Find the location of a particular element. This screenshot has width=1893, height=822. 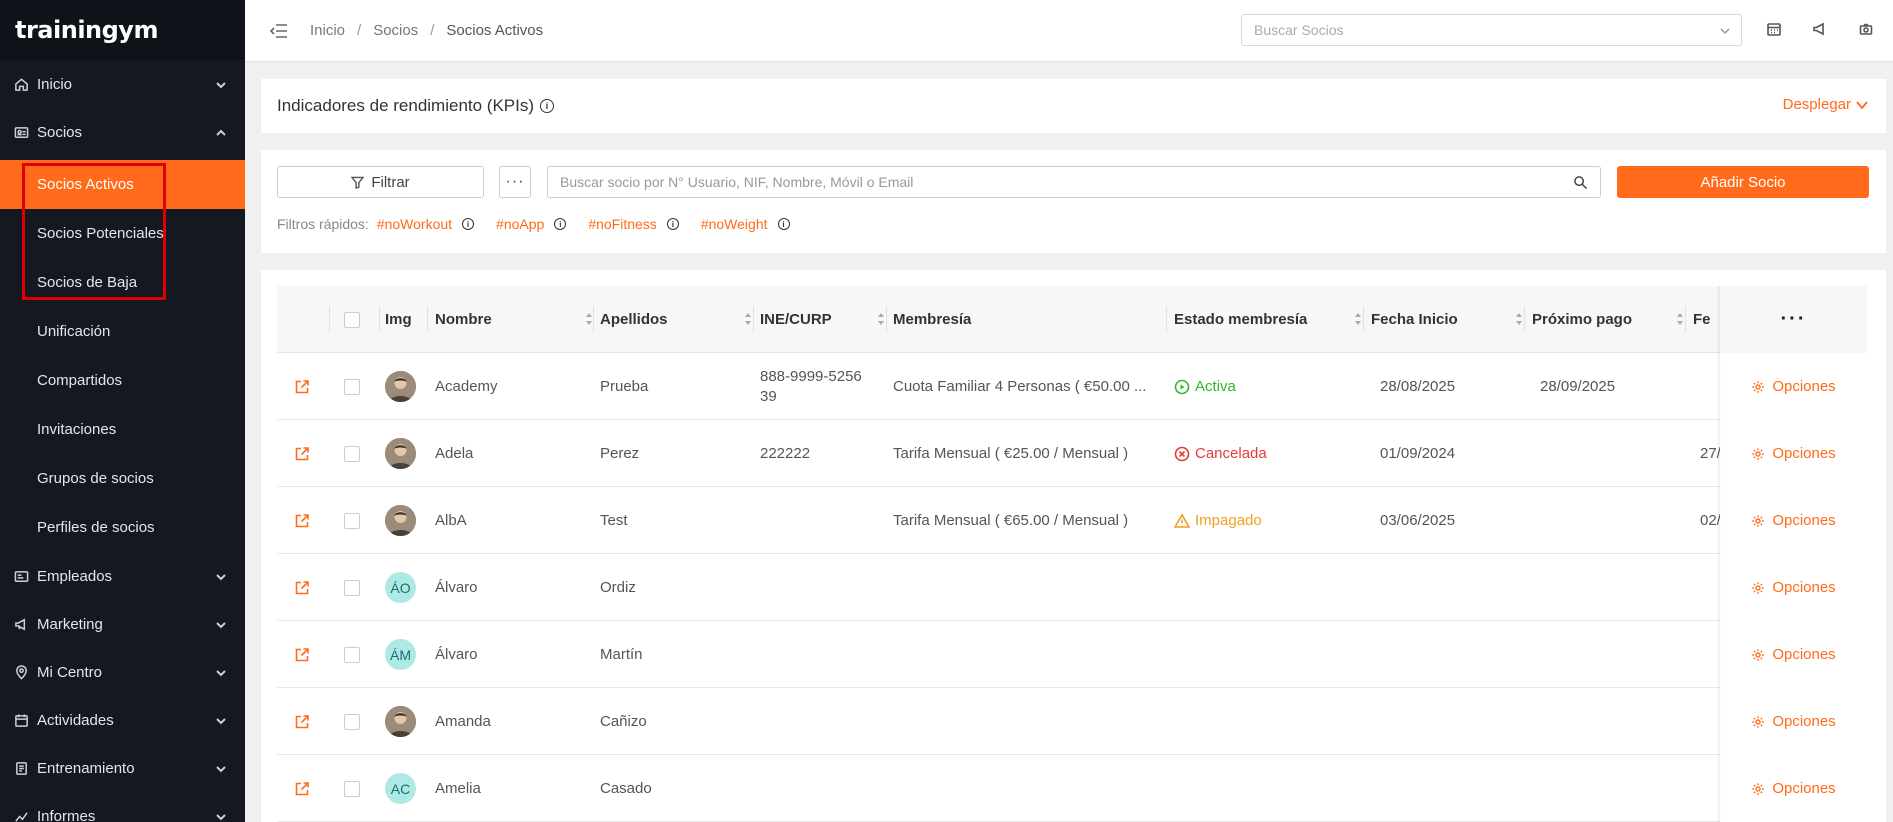

quick-filter-noworkout: #noWorkout is located at coordinates (414, 224).